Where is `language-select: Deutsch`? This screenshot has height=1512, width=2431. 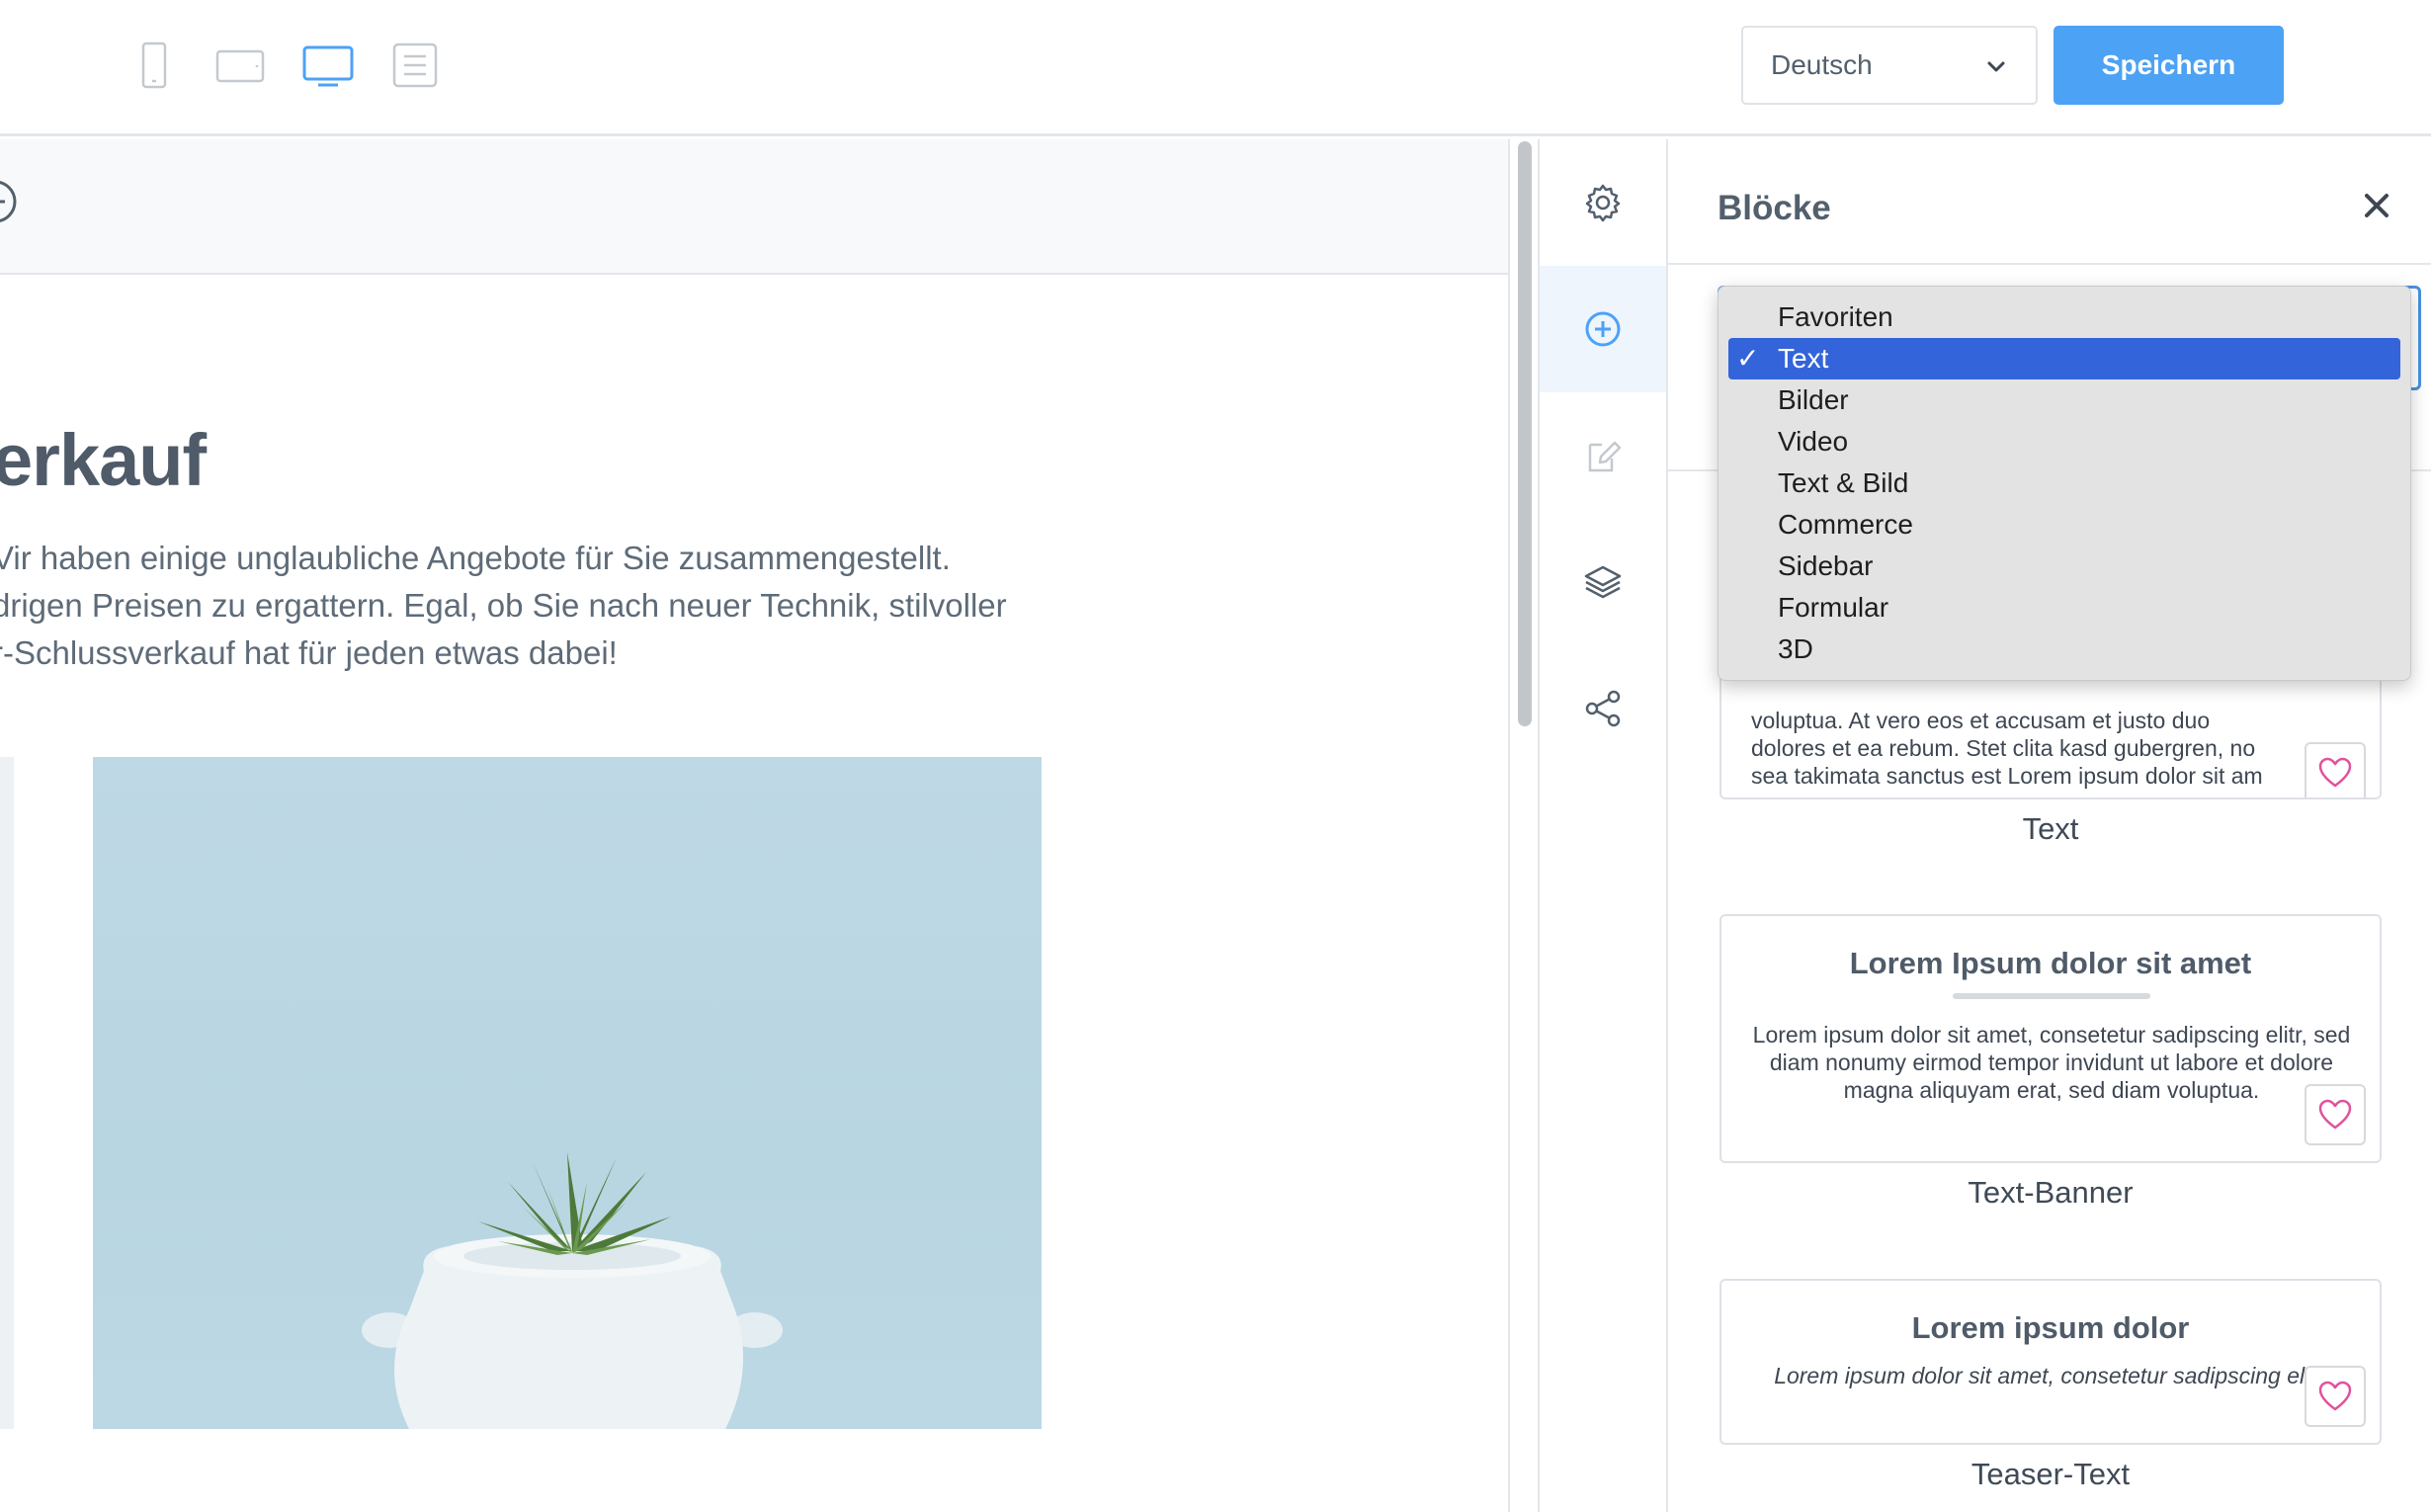
language-select: Deutsch is located at coordinates (1889, 65).